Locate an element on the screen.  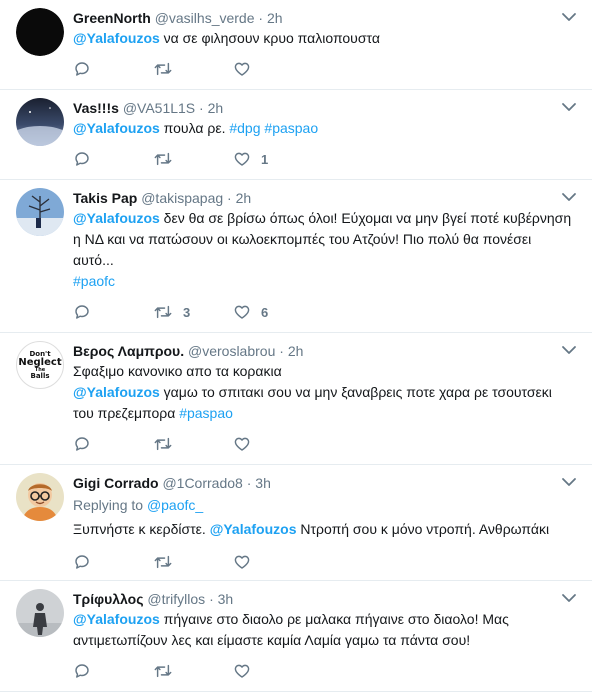
tweet-text-line: Σφαξιμο κανονικο απο τα κορακια is located at coordinates (327, 371).